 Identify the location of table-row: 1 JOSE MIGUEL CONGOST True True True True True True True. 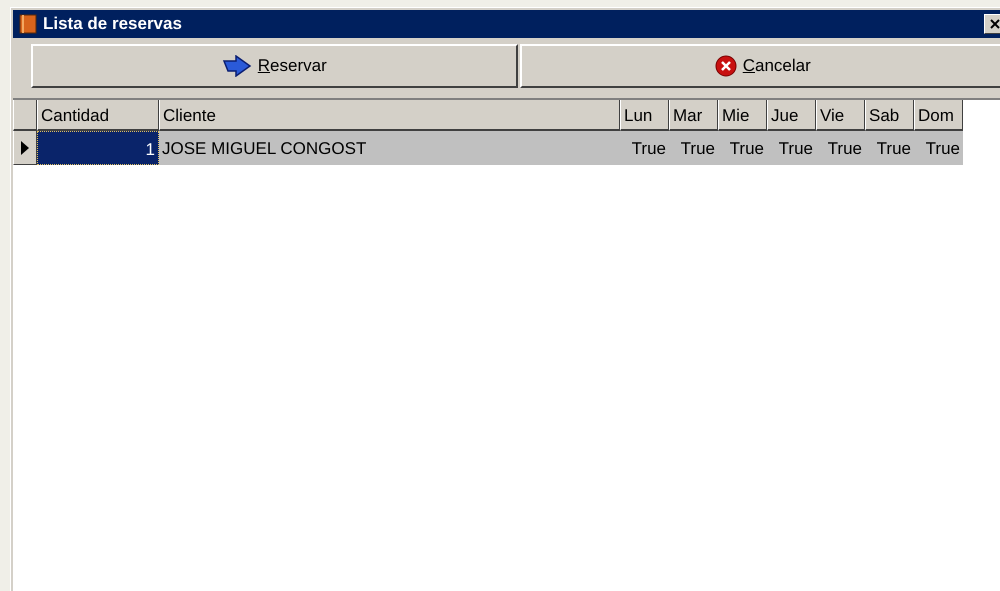
(506, 148).